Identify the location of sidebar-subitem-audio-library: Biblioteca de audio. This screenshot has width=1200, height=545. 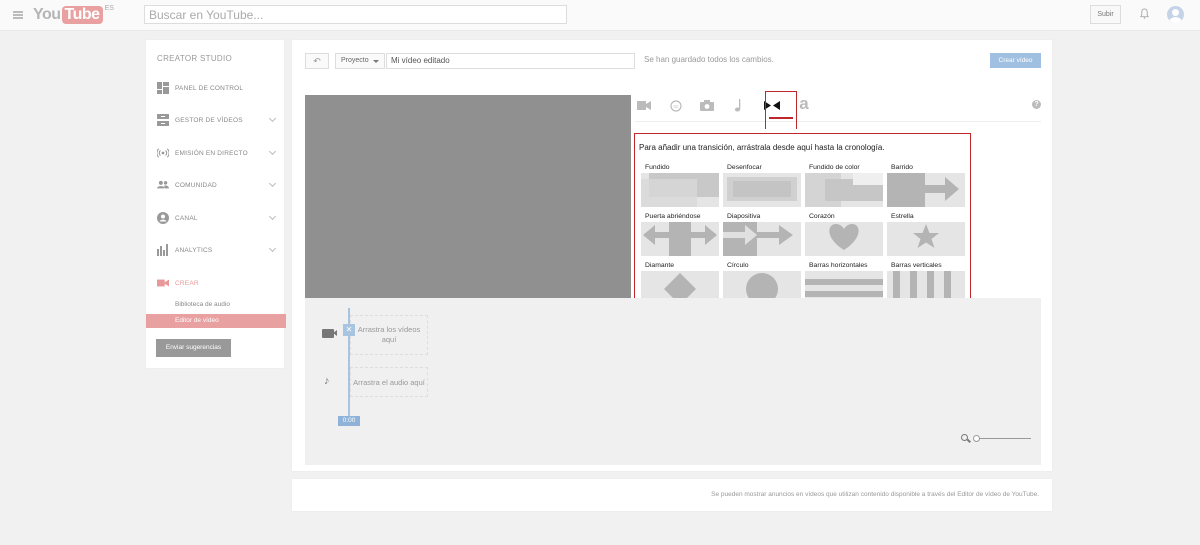
(216, 305).